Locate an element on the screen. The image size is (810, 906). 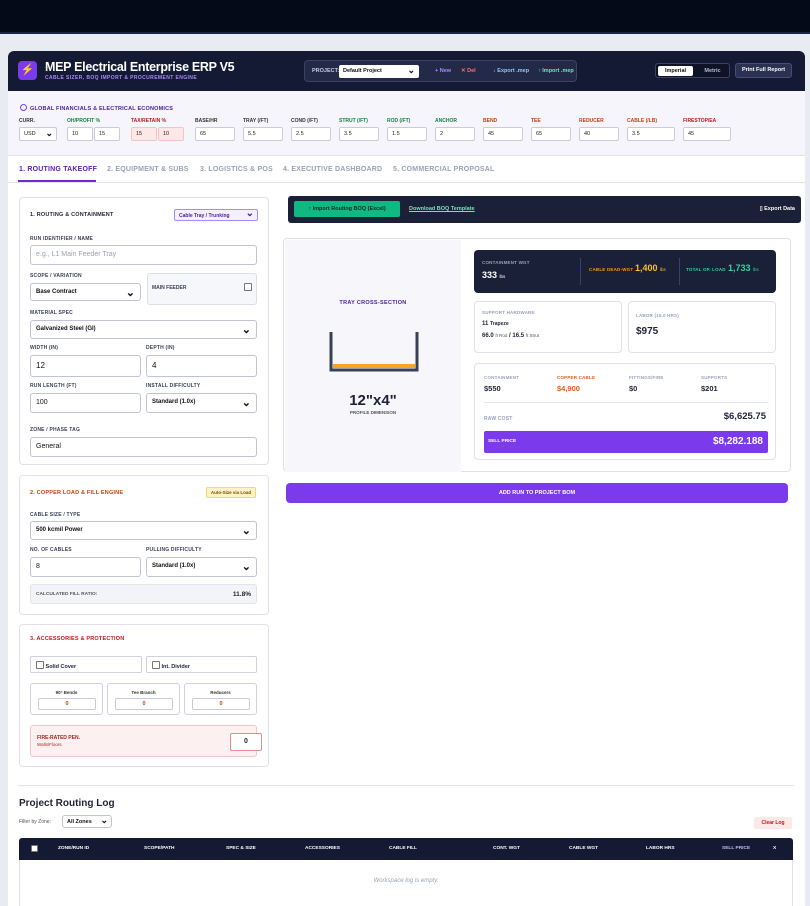
tab-logistics-pos: 3. LOGISTICS & POS is located at coordinates (236, 169).